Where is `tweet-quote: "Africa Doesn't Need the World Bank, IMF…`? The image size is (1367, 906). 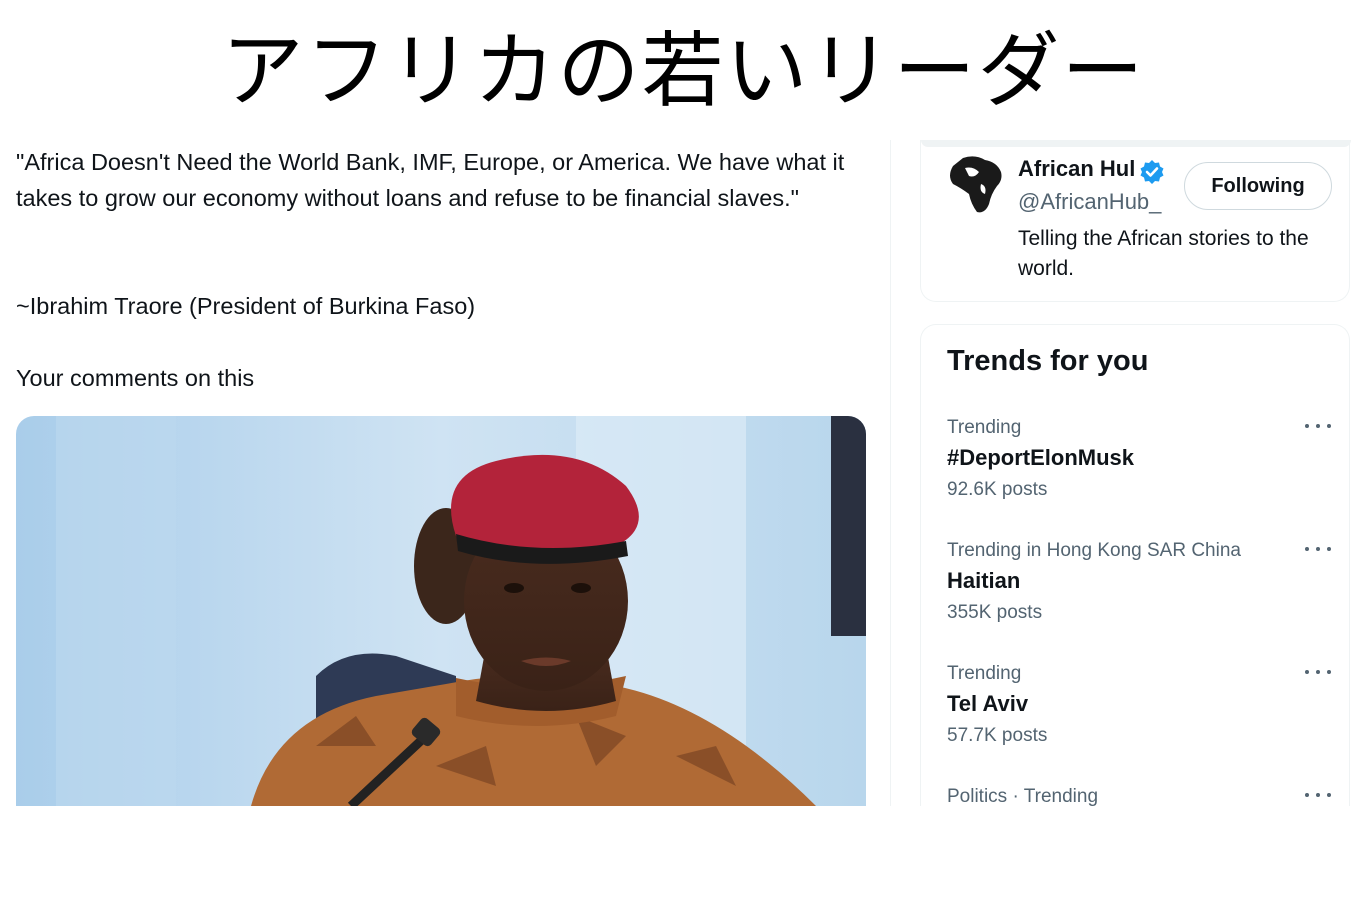
tweet-quote: "Africa Doesn't Need the World Bank, IMF… is located at coordinates (430, 180).